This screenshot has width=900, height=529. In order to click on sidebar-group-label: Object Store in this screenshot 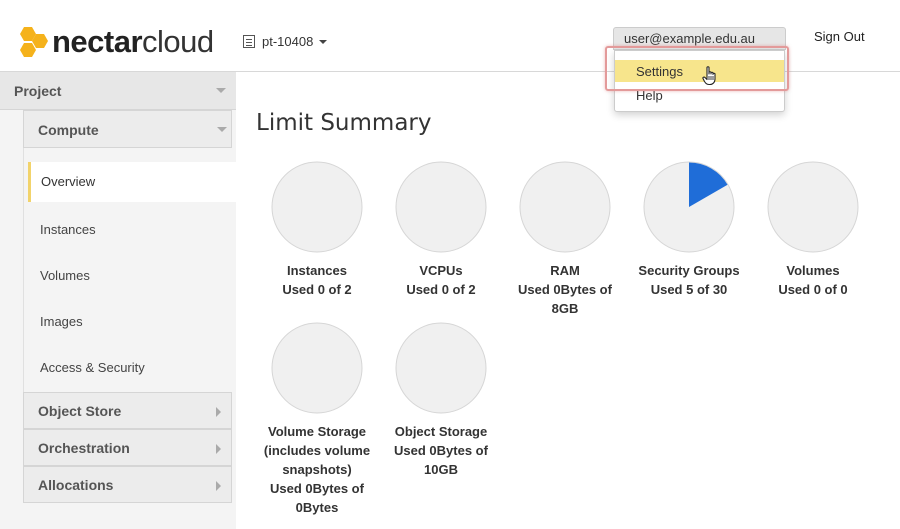, I will do `click(80, 411)`.